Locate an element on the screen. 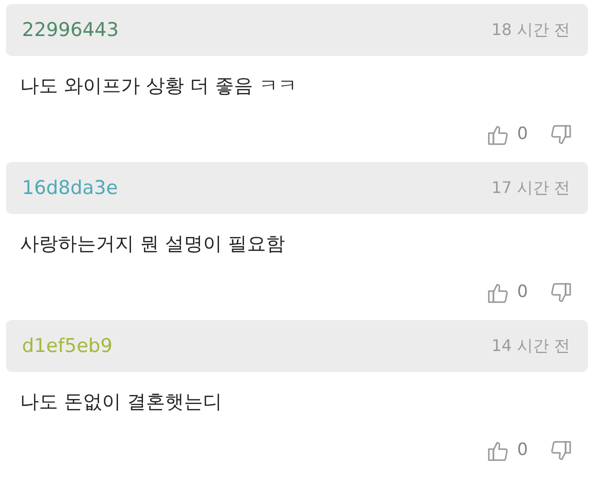 Image resolution: width=594 pixels, height=484 pixels. comment-text: 사랑하는거지 뭔 설명이 필요함 is located at coordinates (152, 244).